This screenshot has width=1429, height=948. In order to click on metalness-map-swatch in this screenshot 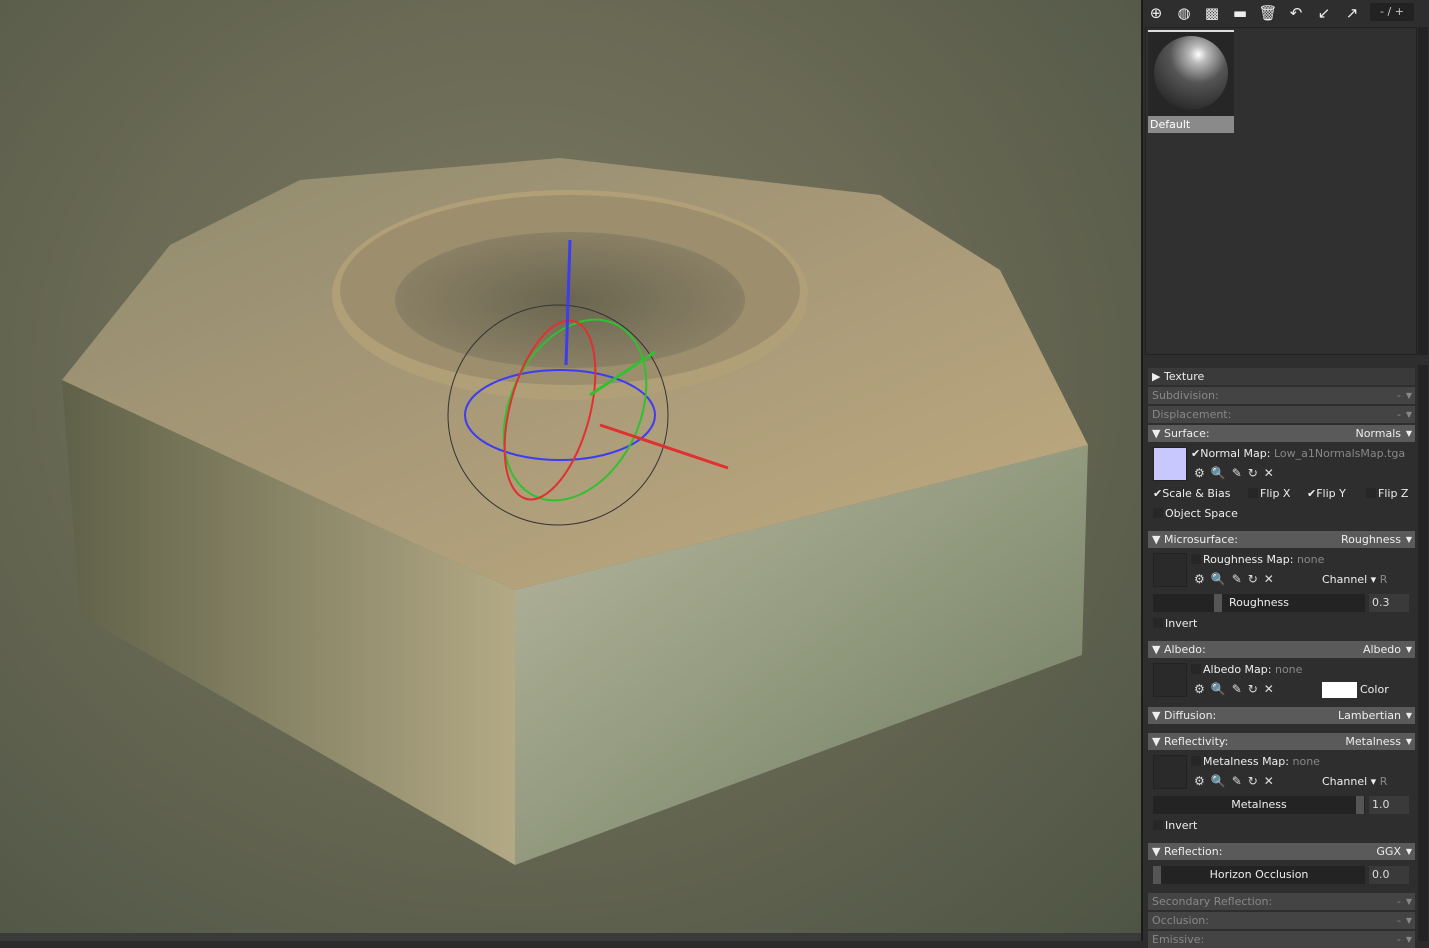, I will do `click(1170, 772)`.